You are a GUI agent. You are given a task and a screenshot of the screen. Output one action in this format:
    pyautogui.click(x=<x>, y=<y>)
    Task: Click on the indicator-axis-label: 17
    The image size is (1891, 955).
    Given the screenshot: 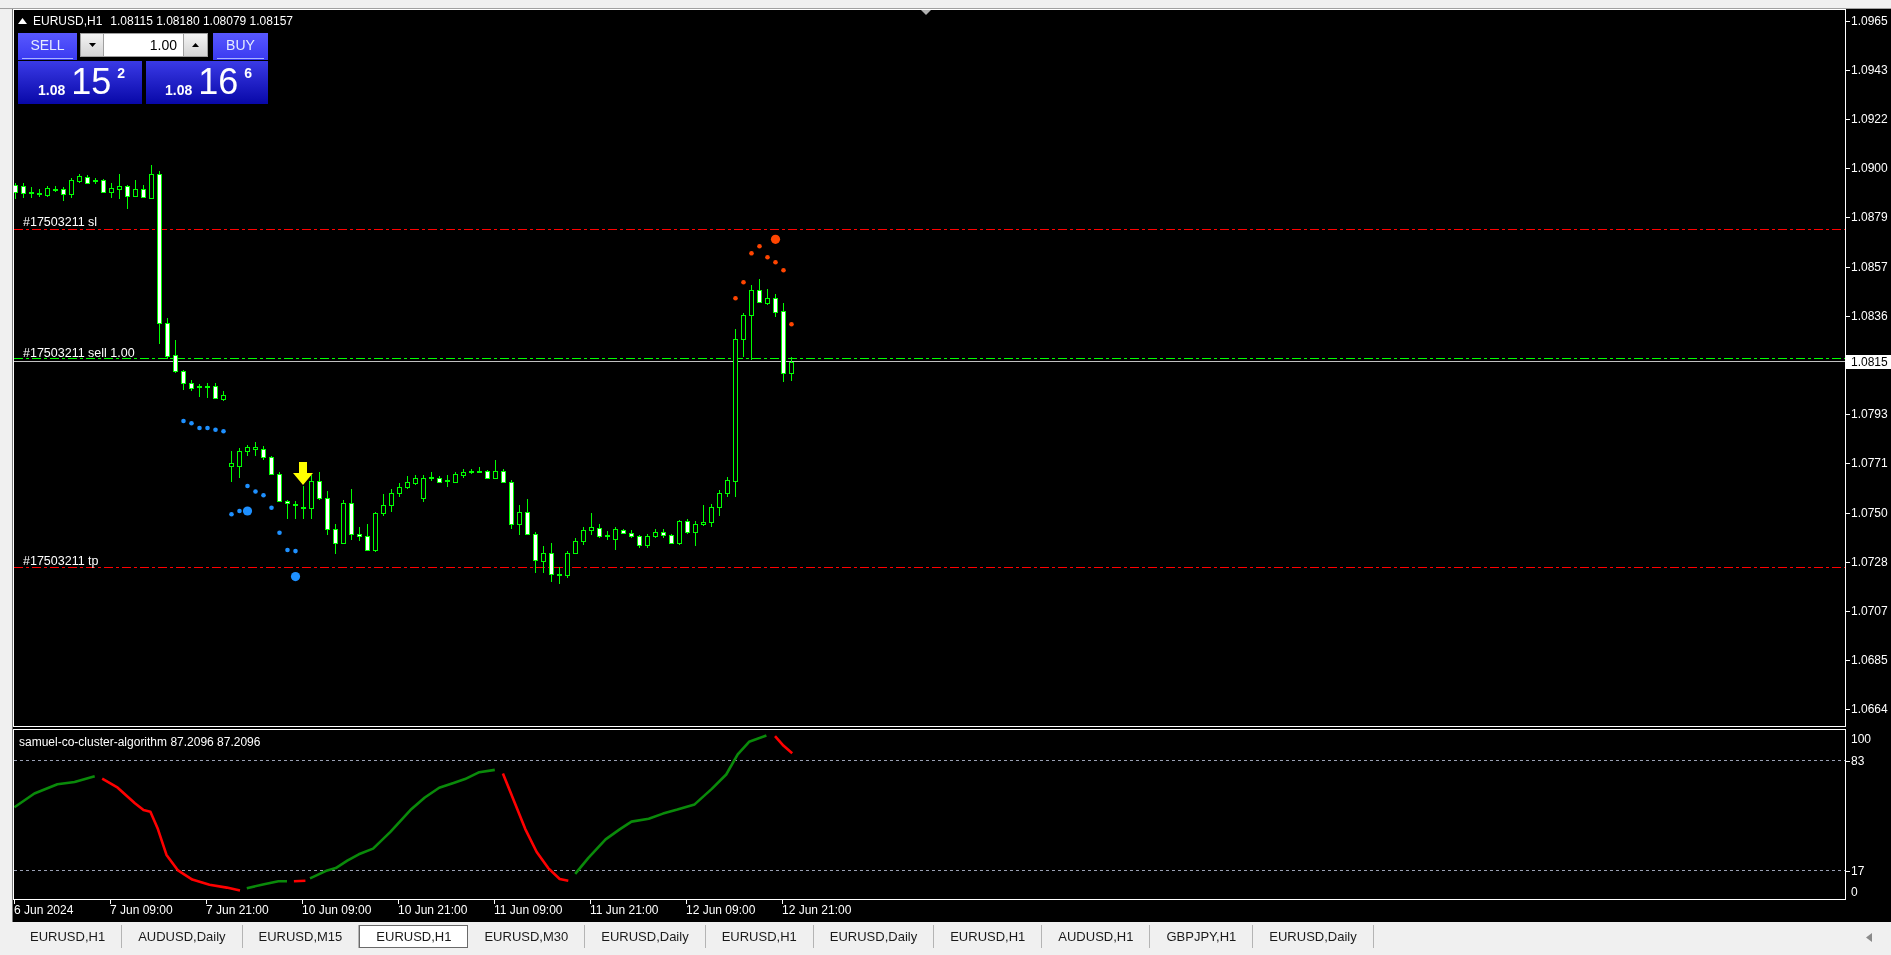 What is the action you would take?
    pyautogui.click(x=1858, y=871)
    